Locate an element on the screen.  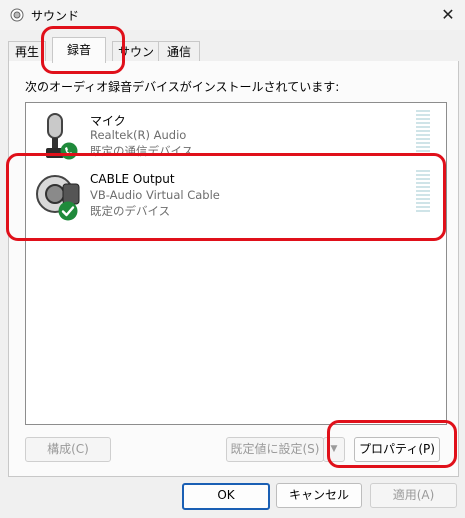
window-title: サウンド is located at coordinates (55, 16).